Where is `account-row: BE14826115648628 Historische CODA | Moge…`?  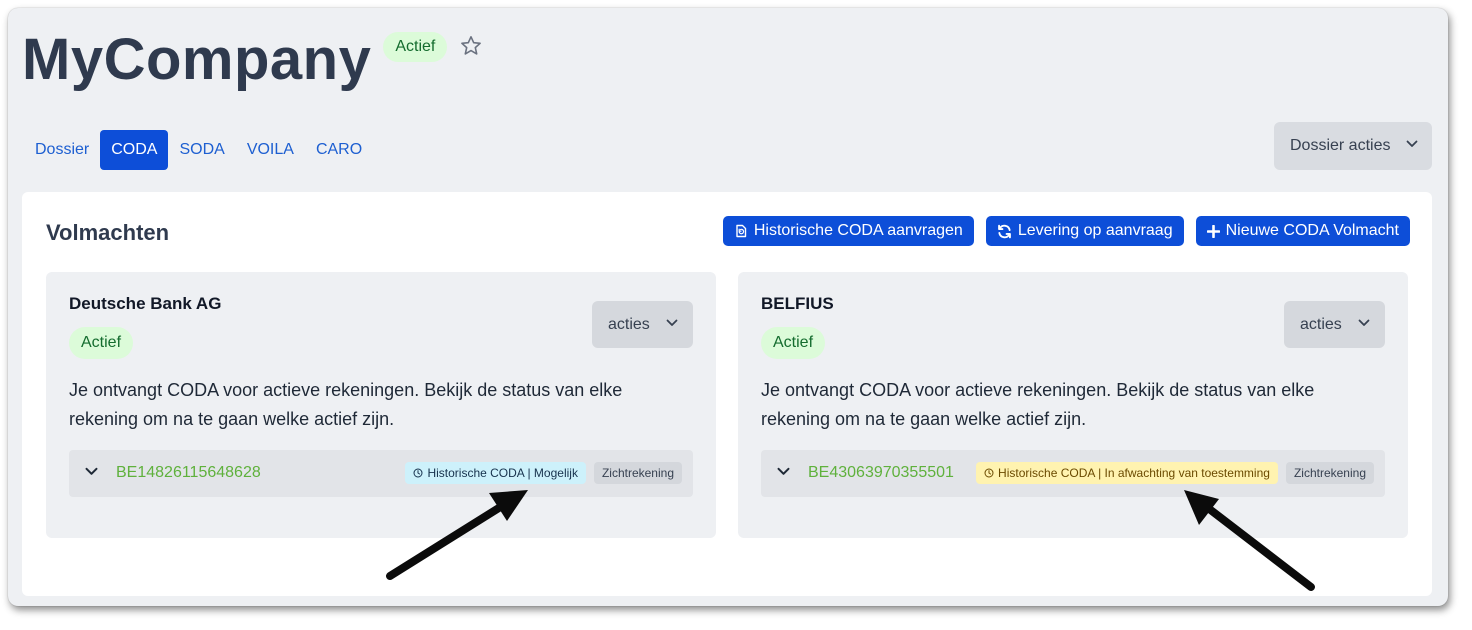 account-row: BE14826115648628 Historische CODA | Moge… is located at coordinates (381, 473).